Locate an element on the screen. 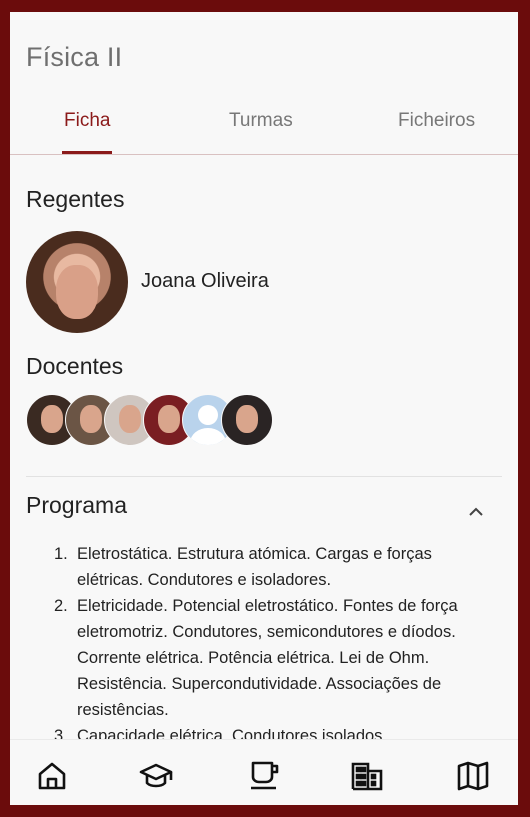  active-tab-indicator is located at coordinates (87, 152).